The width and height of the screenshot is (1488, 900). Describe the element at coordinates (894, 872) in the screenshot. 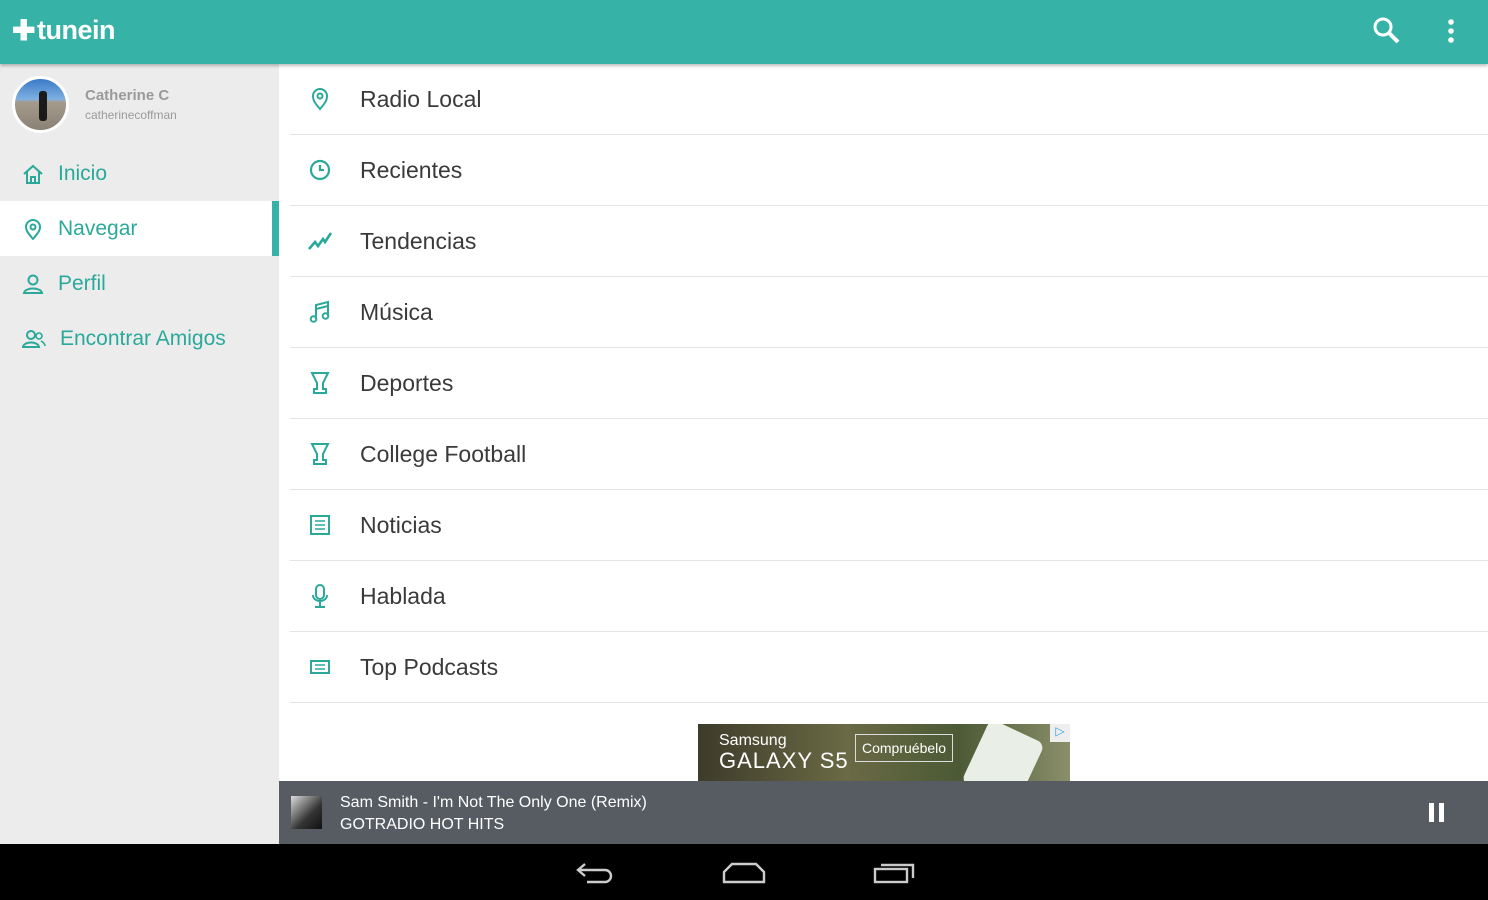

I see `recent-apps-icon` at that location.